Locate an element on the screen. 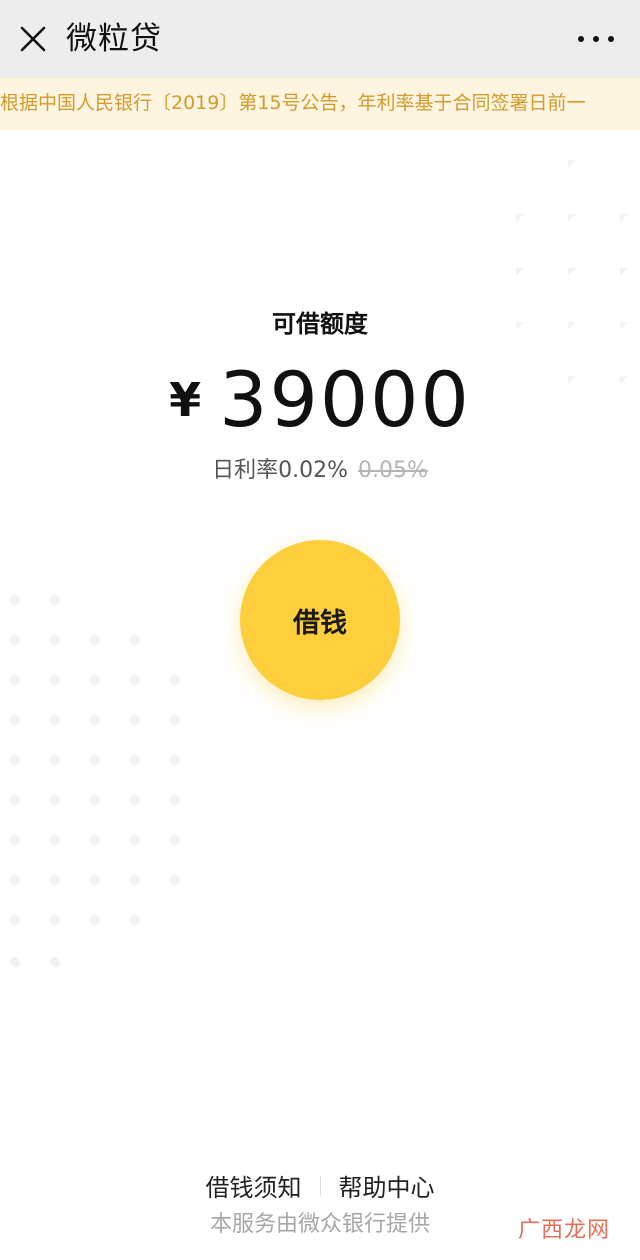  footer-divider is located at coordinates (320, 1185).